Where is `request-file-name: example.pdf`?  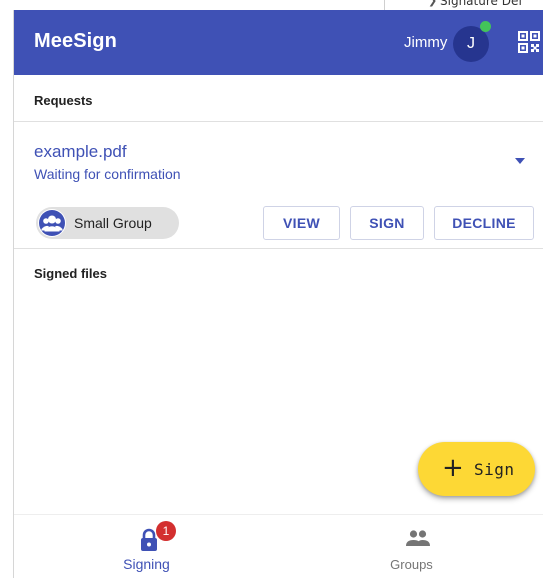
request-file-name: example.pdf is located at coordinates (80, 152).